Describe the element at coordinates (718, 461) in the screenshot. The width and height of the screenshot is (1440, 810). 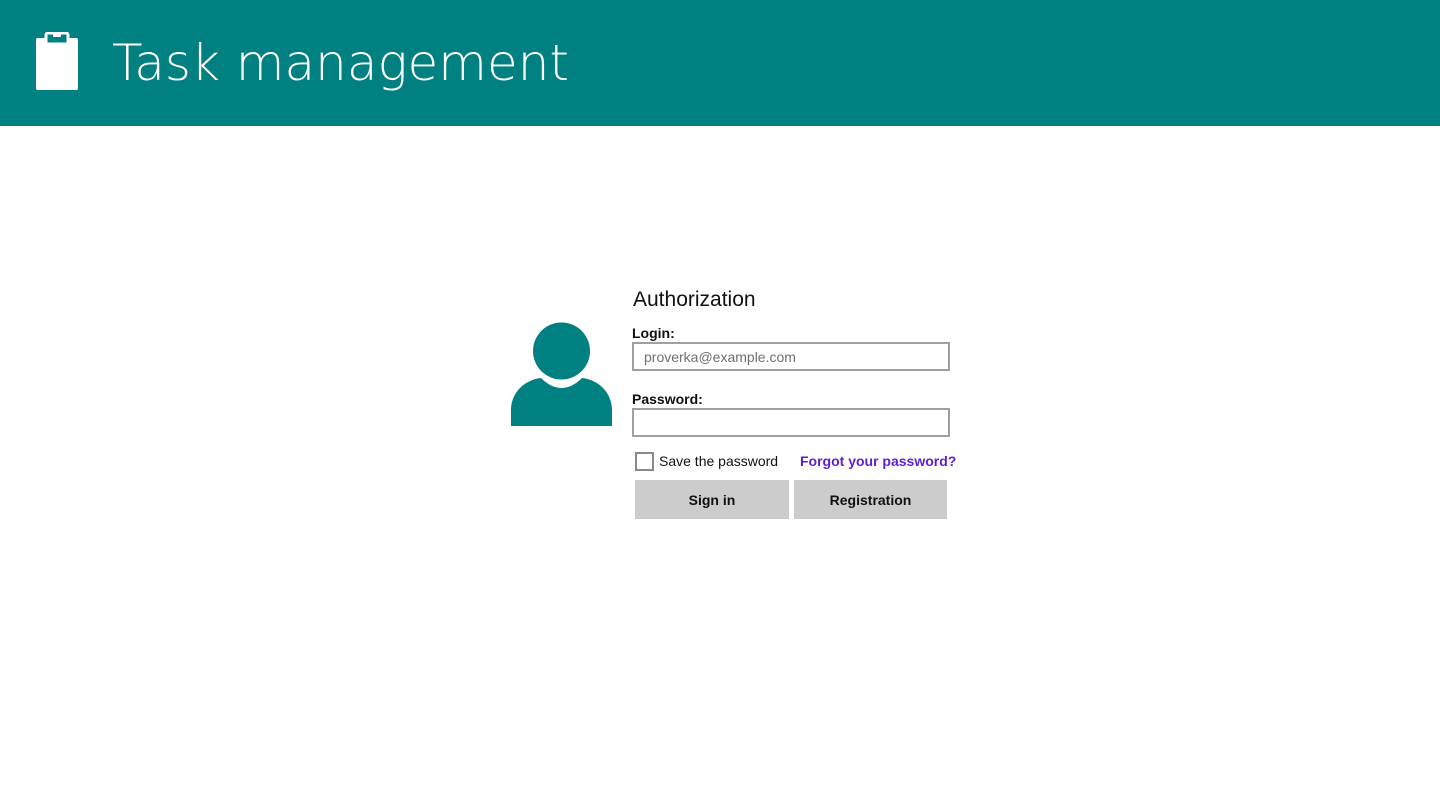
I see `save-password-label: Save the password` at that location.